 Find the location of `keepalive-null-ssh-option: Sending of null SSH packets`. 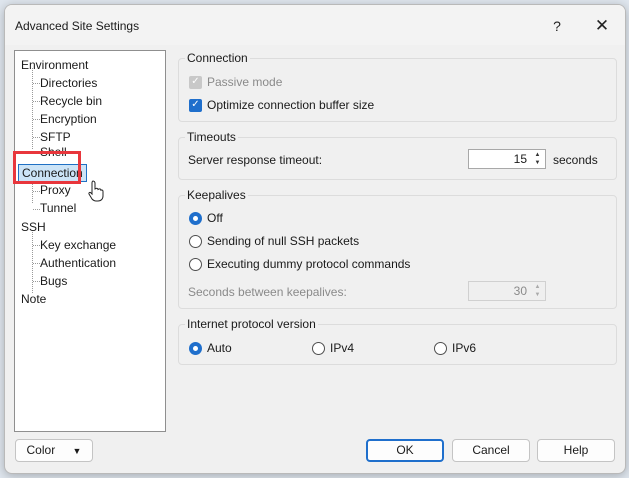

keepalive-null-ssh-option: Sending of null SSH packets is located at coordinates (274, 241).